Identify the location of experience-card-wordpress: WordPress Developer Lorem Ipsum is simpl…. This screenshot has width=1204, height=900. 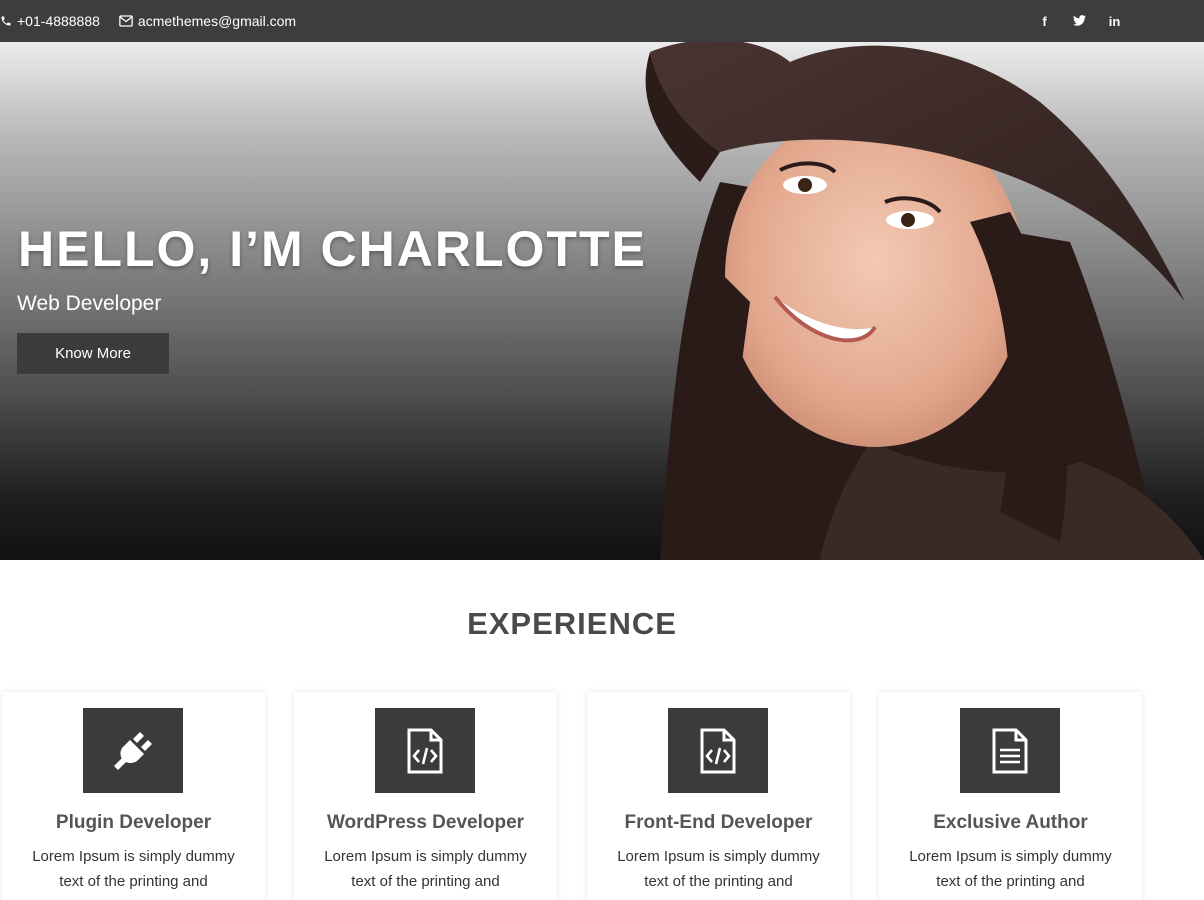
(425, 796).